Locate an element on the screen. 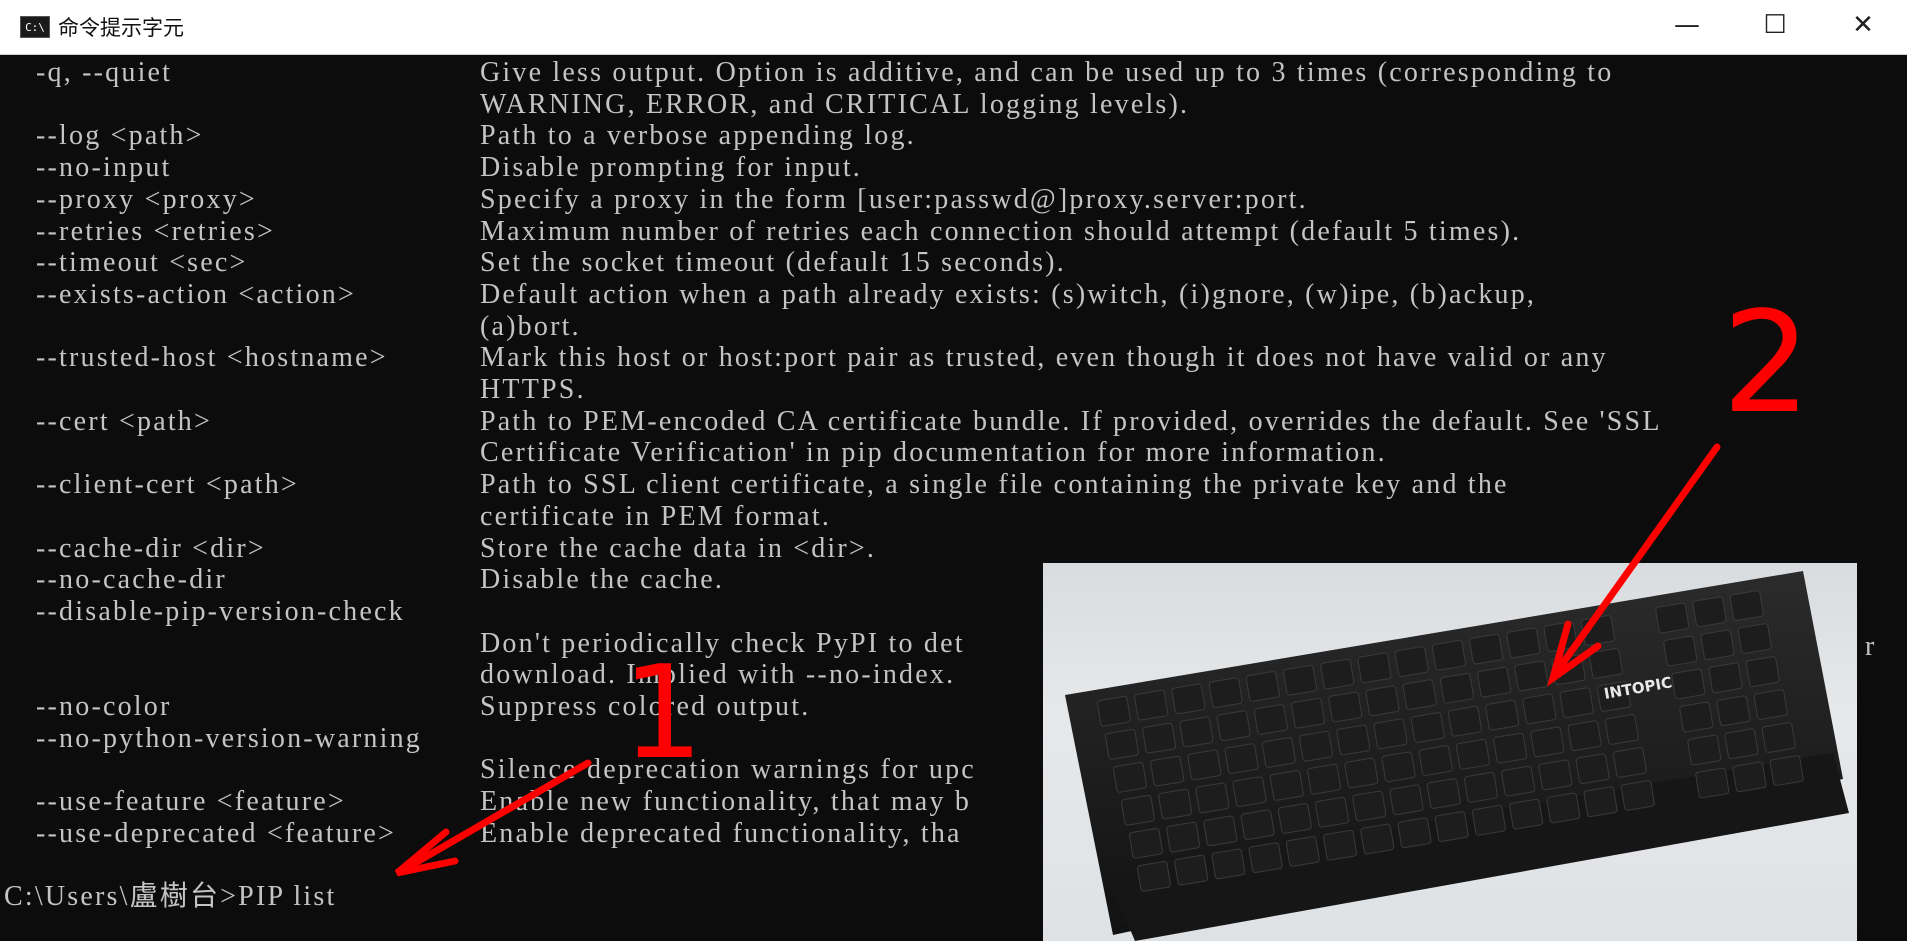 This screenshot has width=1907, height=941. option-description: Don't periodically check PyPI to det is located at coordinates (722, 643).